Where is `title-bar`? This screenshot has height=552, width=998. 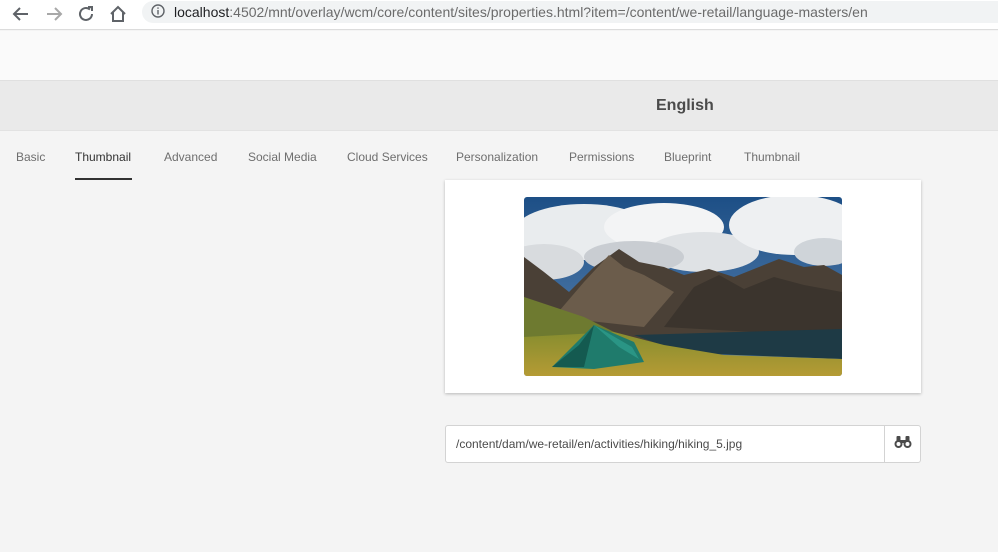 title-bar is located at coordinates (499, 106).